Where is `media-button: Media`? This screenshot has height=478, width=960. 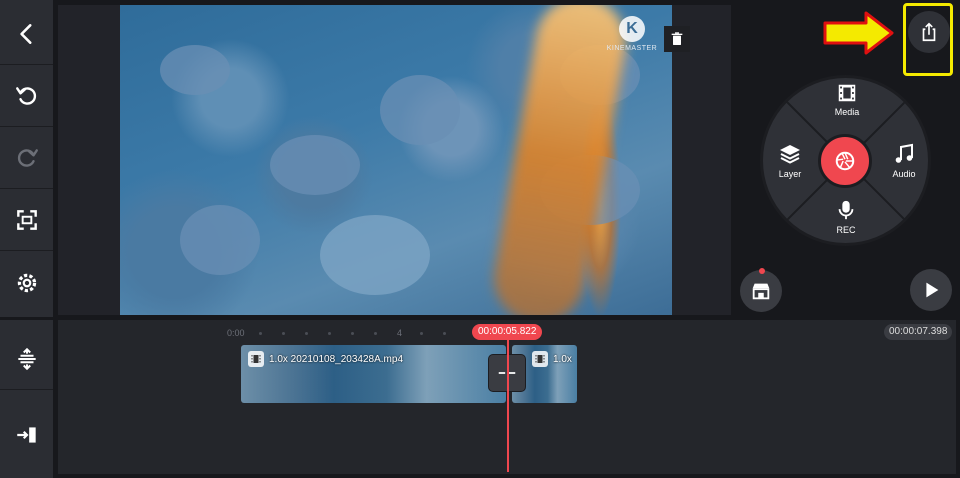
media-button: Media is located at coordinates (847, 99).